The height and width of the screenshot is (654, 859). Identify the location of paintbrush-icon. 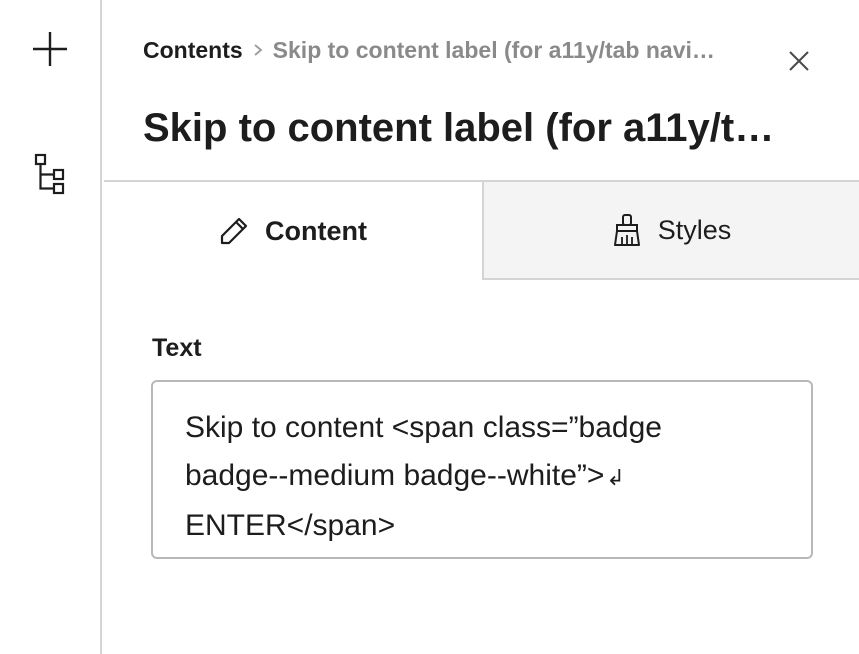
(627, 230).